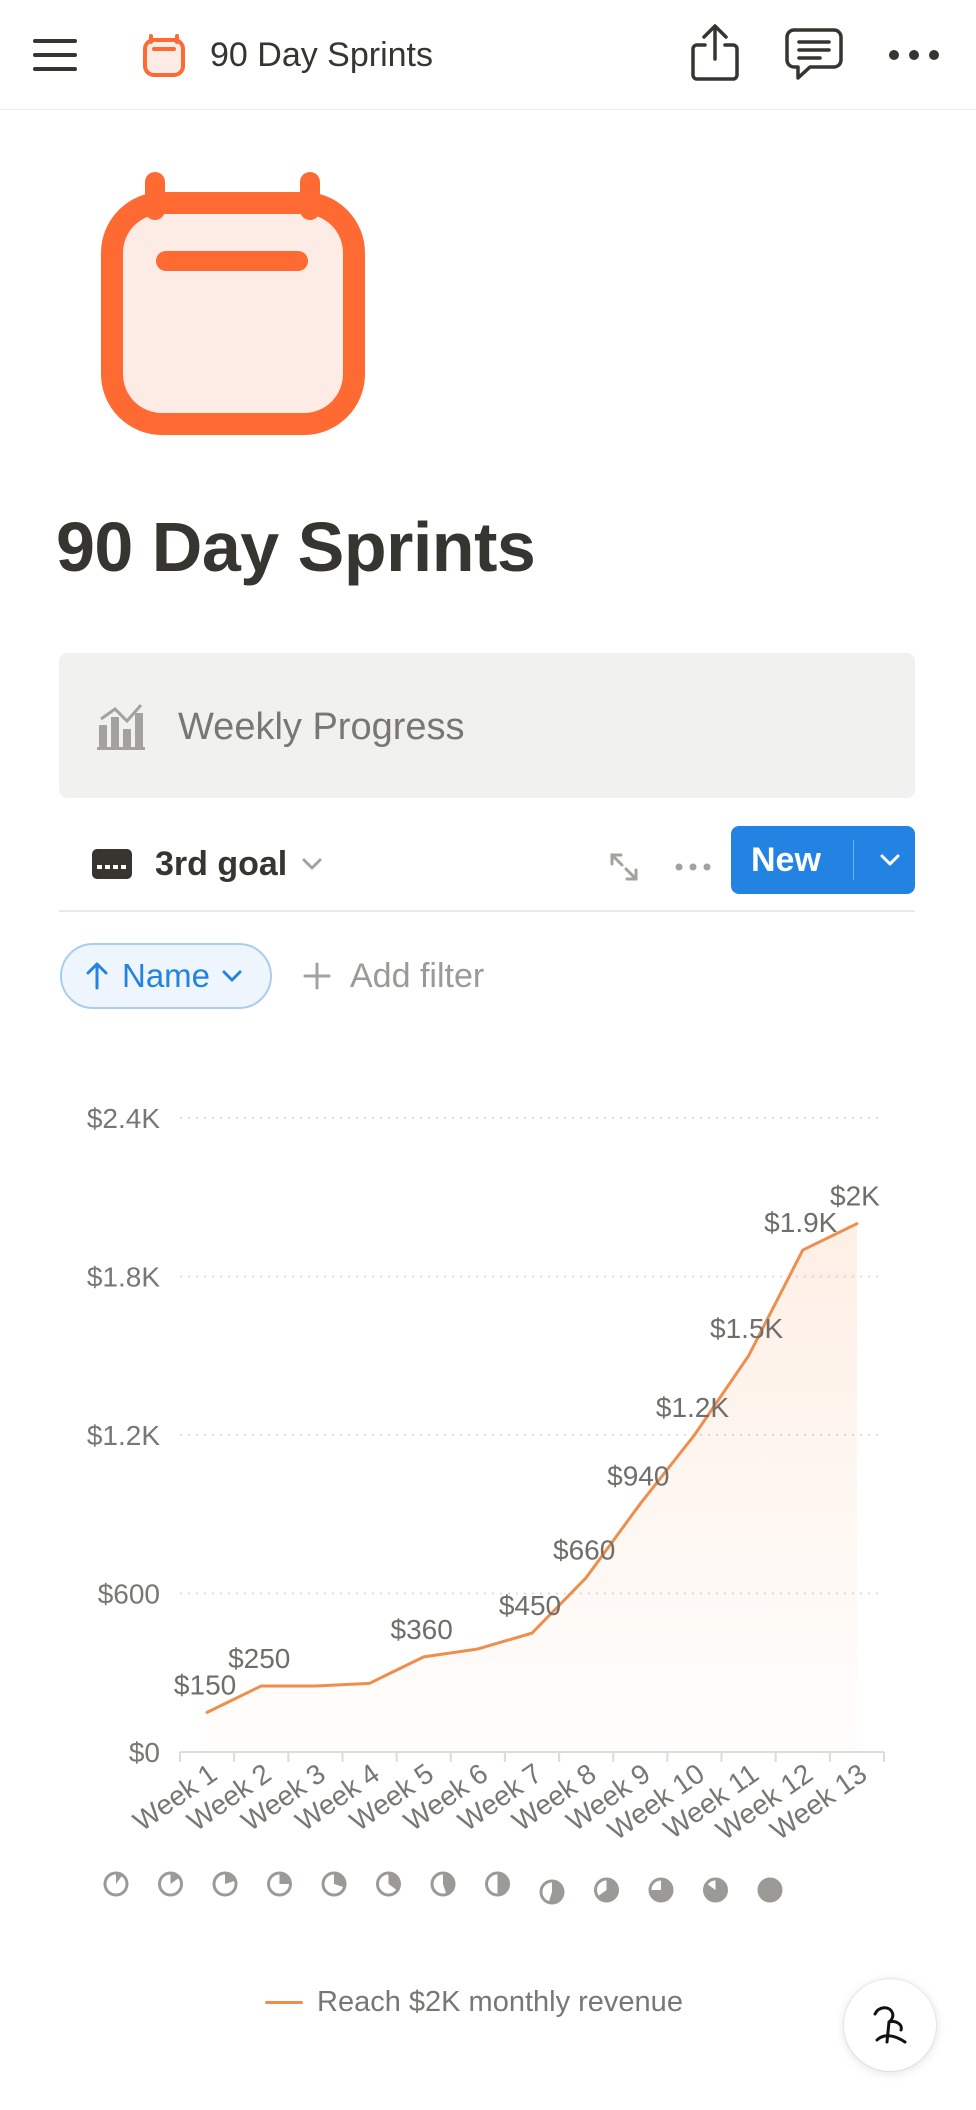  I want to click on share-button, so click(715, 53).